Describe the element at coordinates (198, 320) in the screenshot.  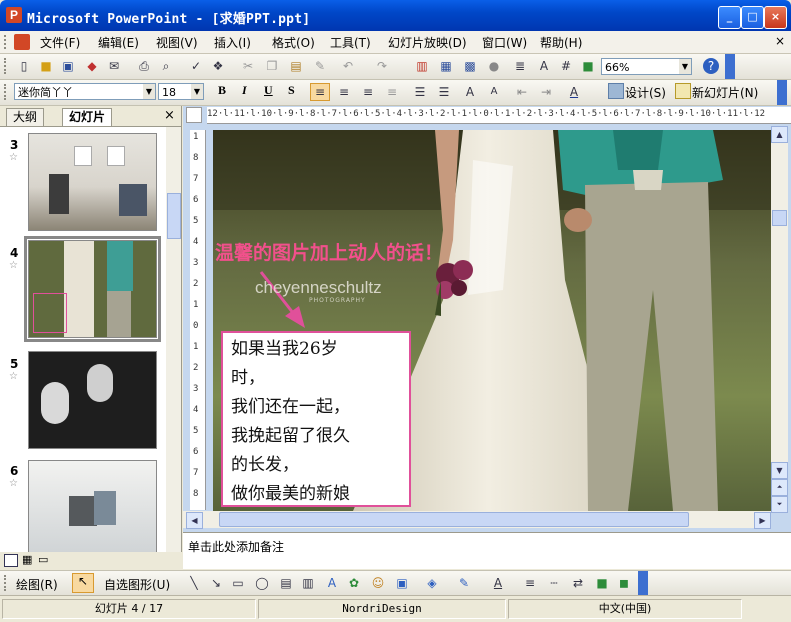
I see `vertical-ruler: 1 8 7 6 5 4 3 2 1 0 1 2 3 4 5 6 7 8` at that location.